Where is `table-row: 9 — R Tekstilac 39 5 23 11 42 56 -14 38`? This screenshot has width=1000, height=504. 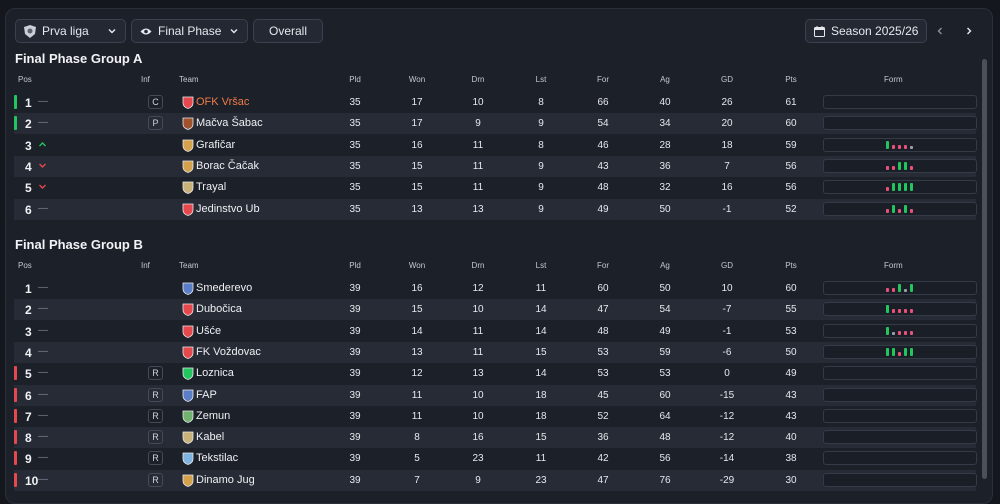
table-row: 9 — R Tekstilac 39 5 23 11 42 56 -14 38 is located at coordinates (495, 458).